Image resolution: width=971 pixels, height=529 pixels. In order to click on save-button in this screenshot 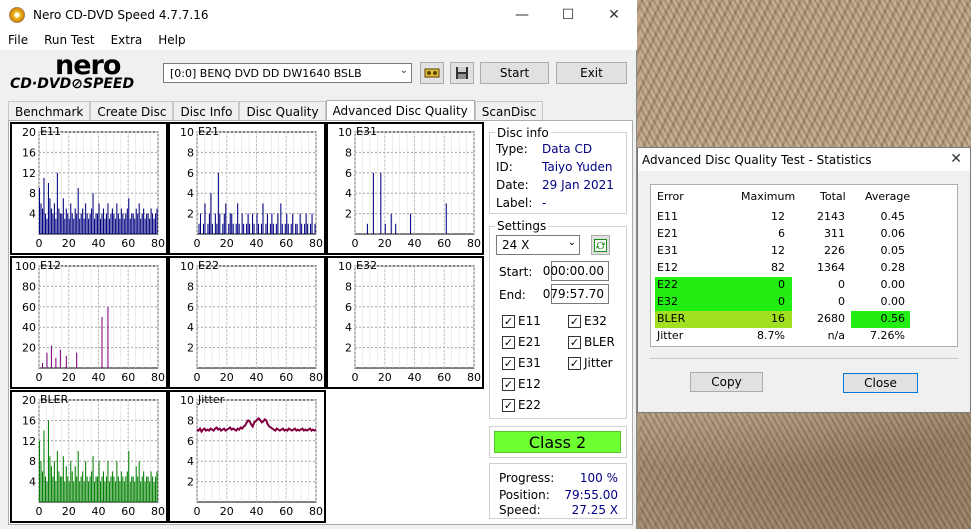, I will do `click(462, 73)`.